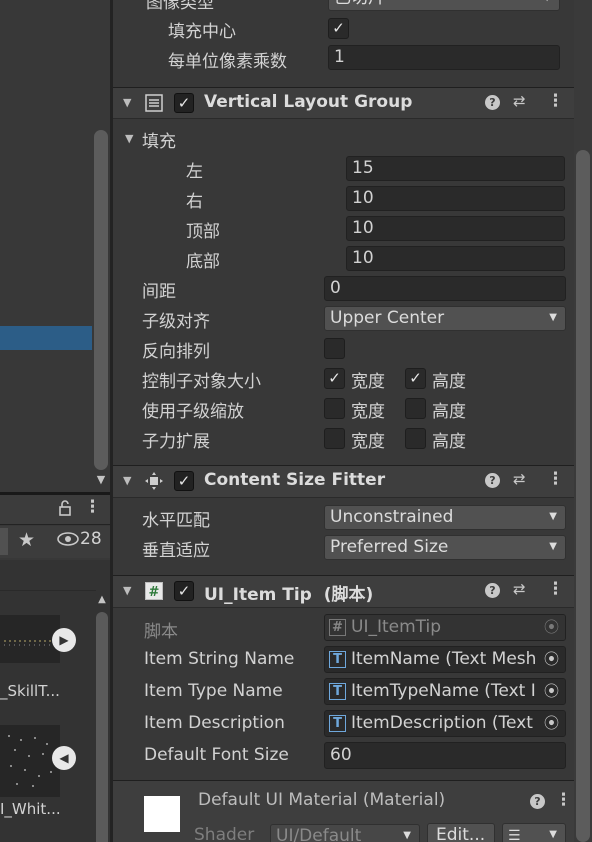 This screenshot has height=842, width=592. Describe the element at coordinates (338, 28) in the screenshot. I see `fill-center-checkbox: ✓` at that location.